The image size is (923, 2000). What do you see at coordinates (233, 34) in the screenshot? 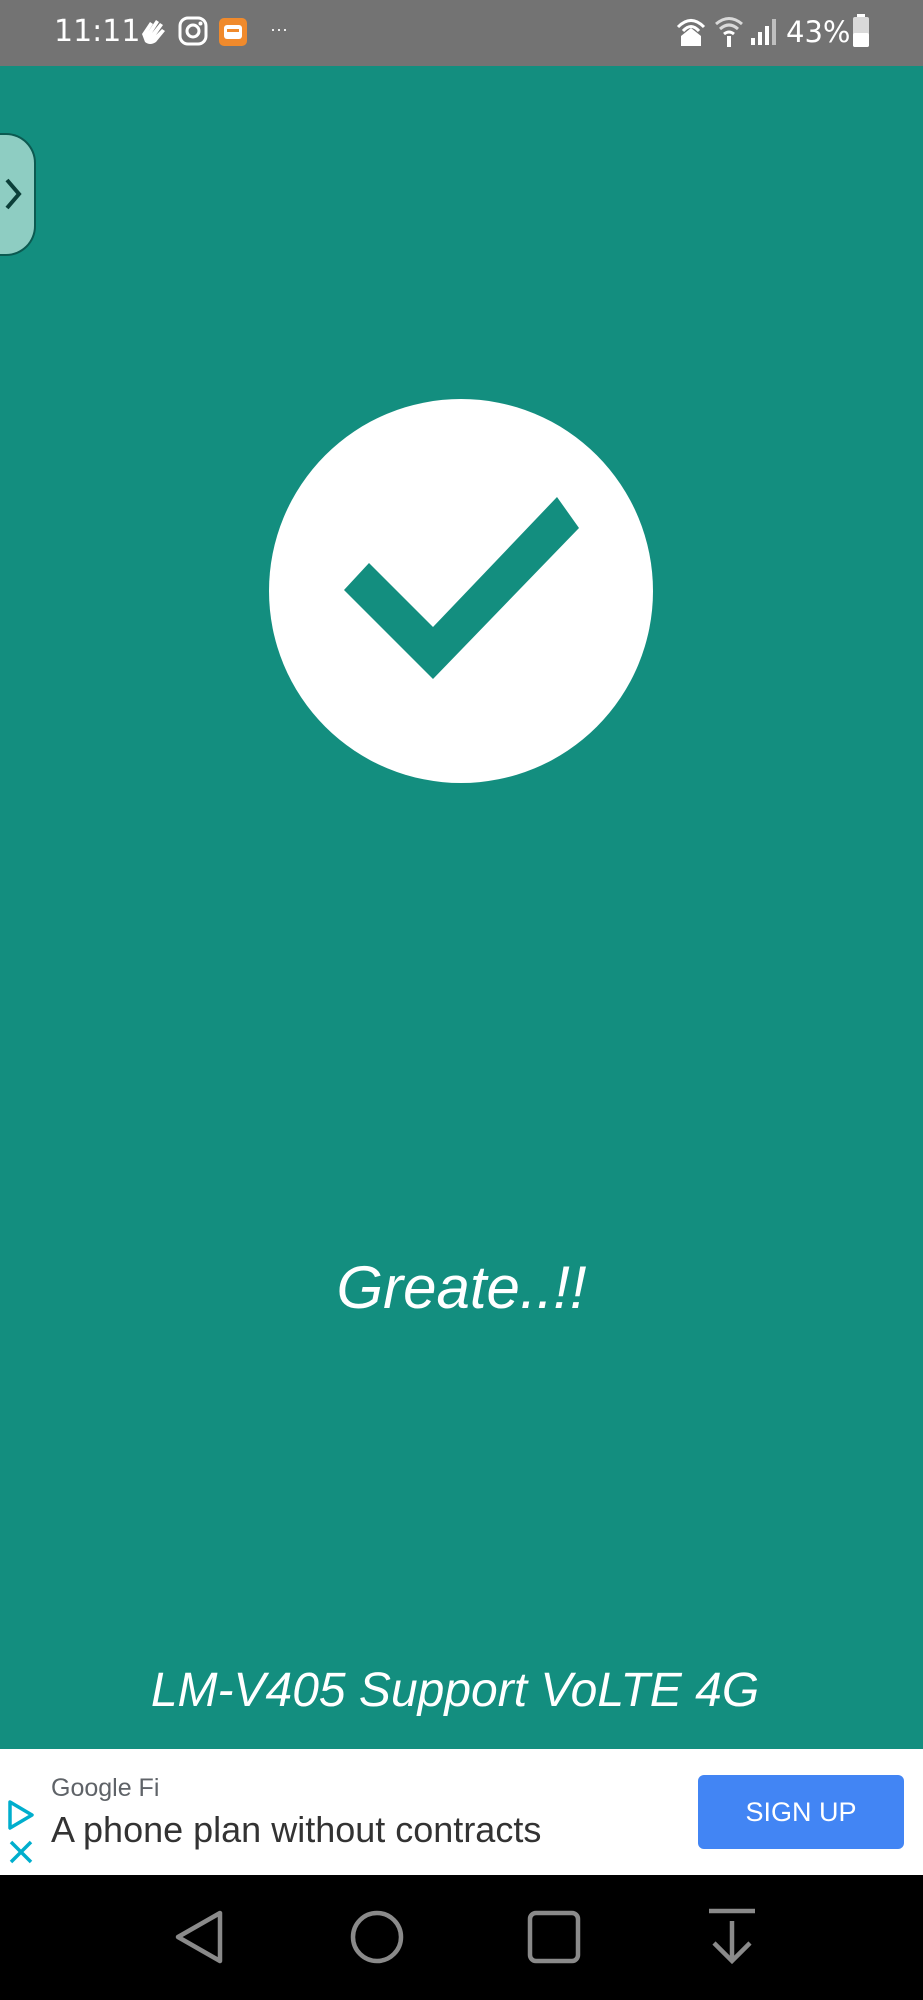
I see `app-notification-icon` at bounding box center [233, 34].